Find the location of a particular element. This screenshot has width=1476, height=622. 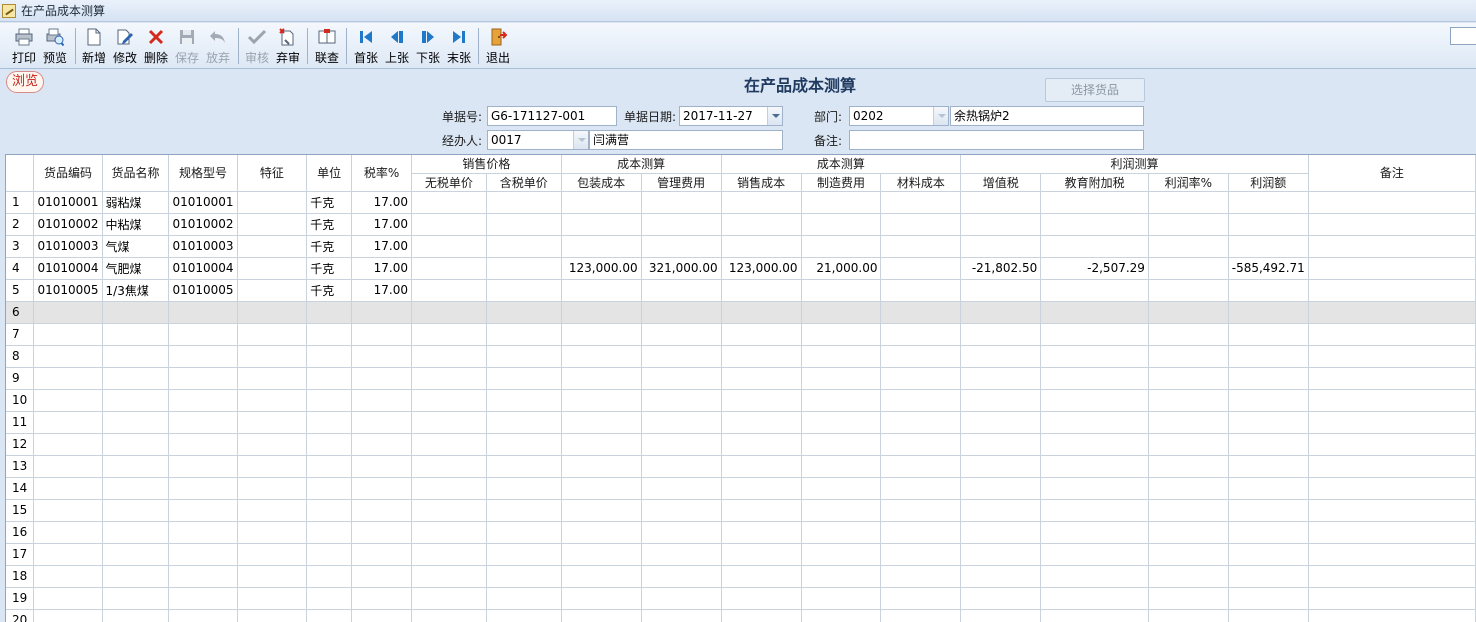

table-row: 11 is located at coordinates (741, 422).